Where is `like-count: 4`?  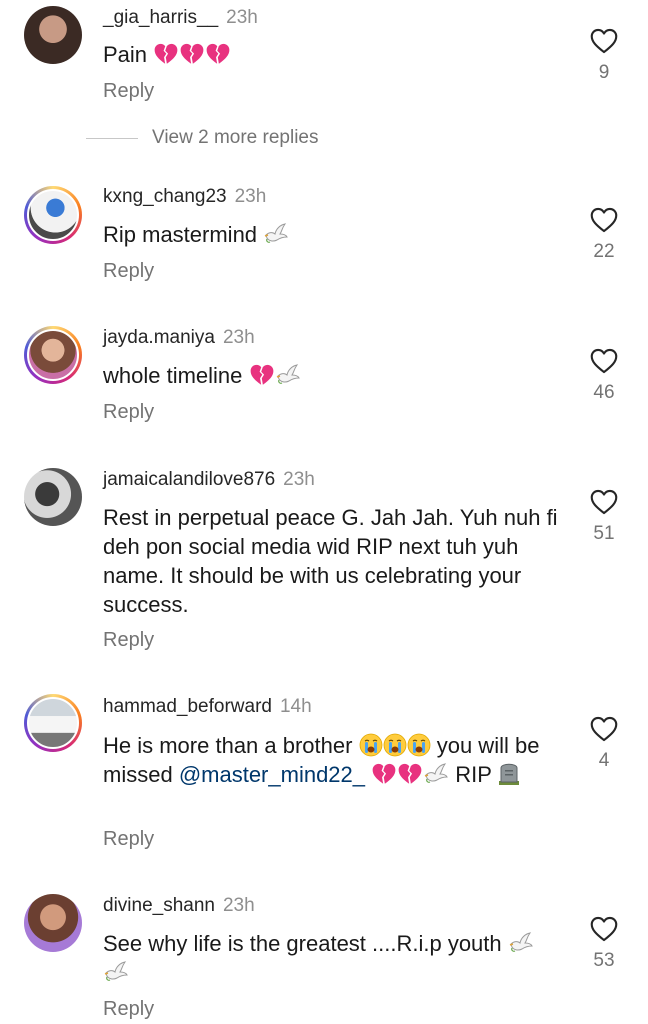 like-count: 4 is located at coordinates (604, 760).